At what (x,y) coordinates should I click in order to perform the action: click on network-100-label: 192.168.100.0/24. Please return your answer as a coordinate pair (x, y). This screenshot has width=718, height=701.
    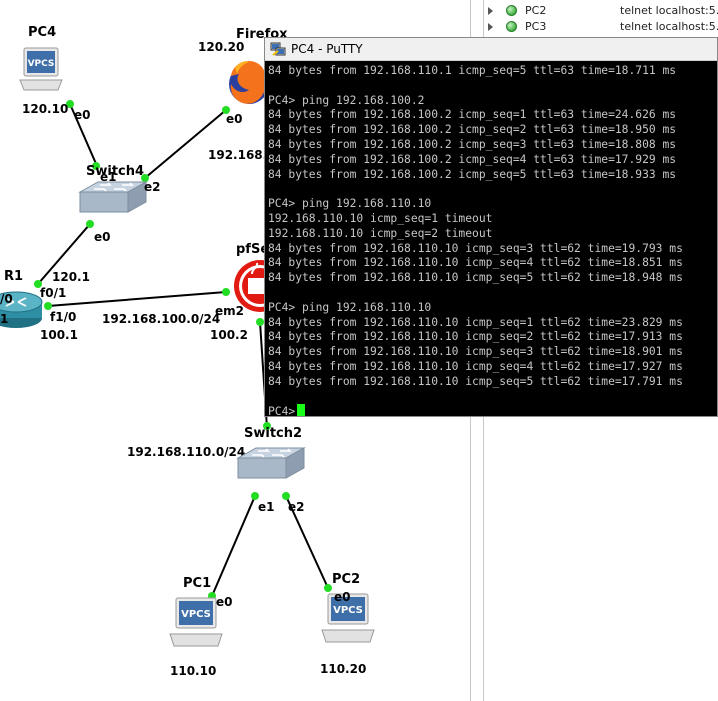
    Looking at the image, I should click on (161, 319).